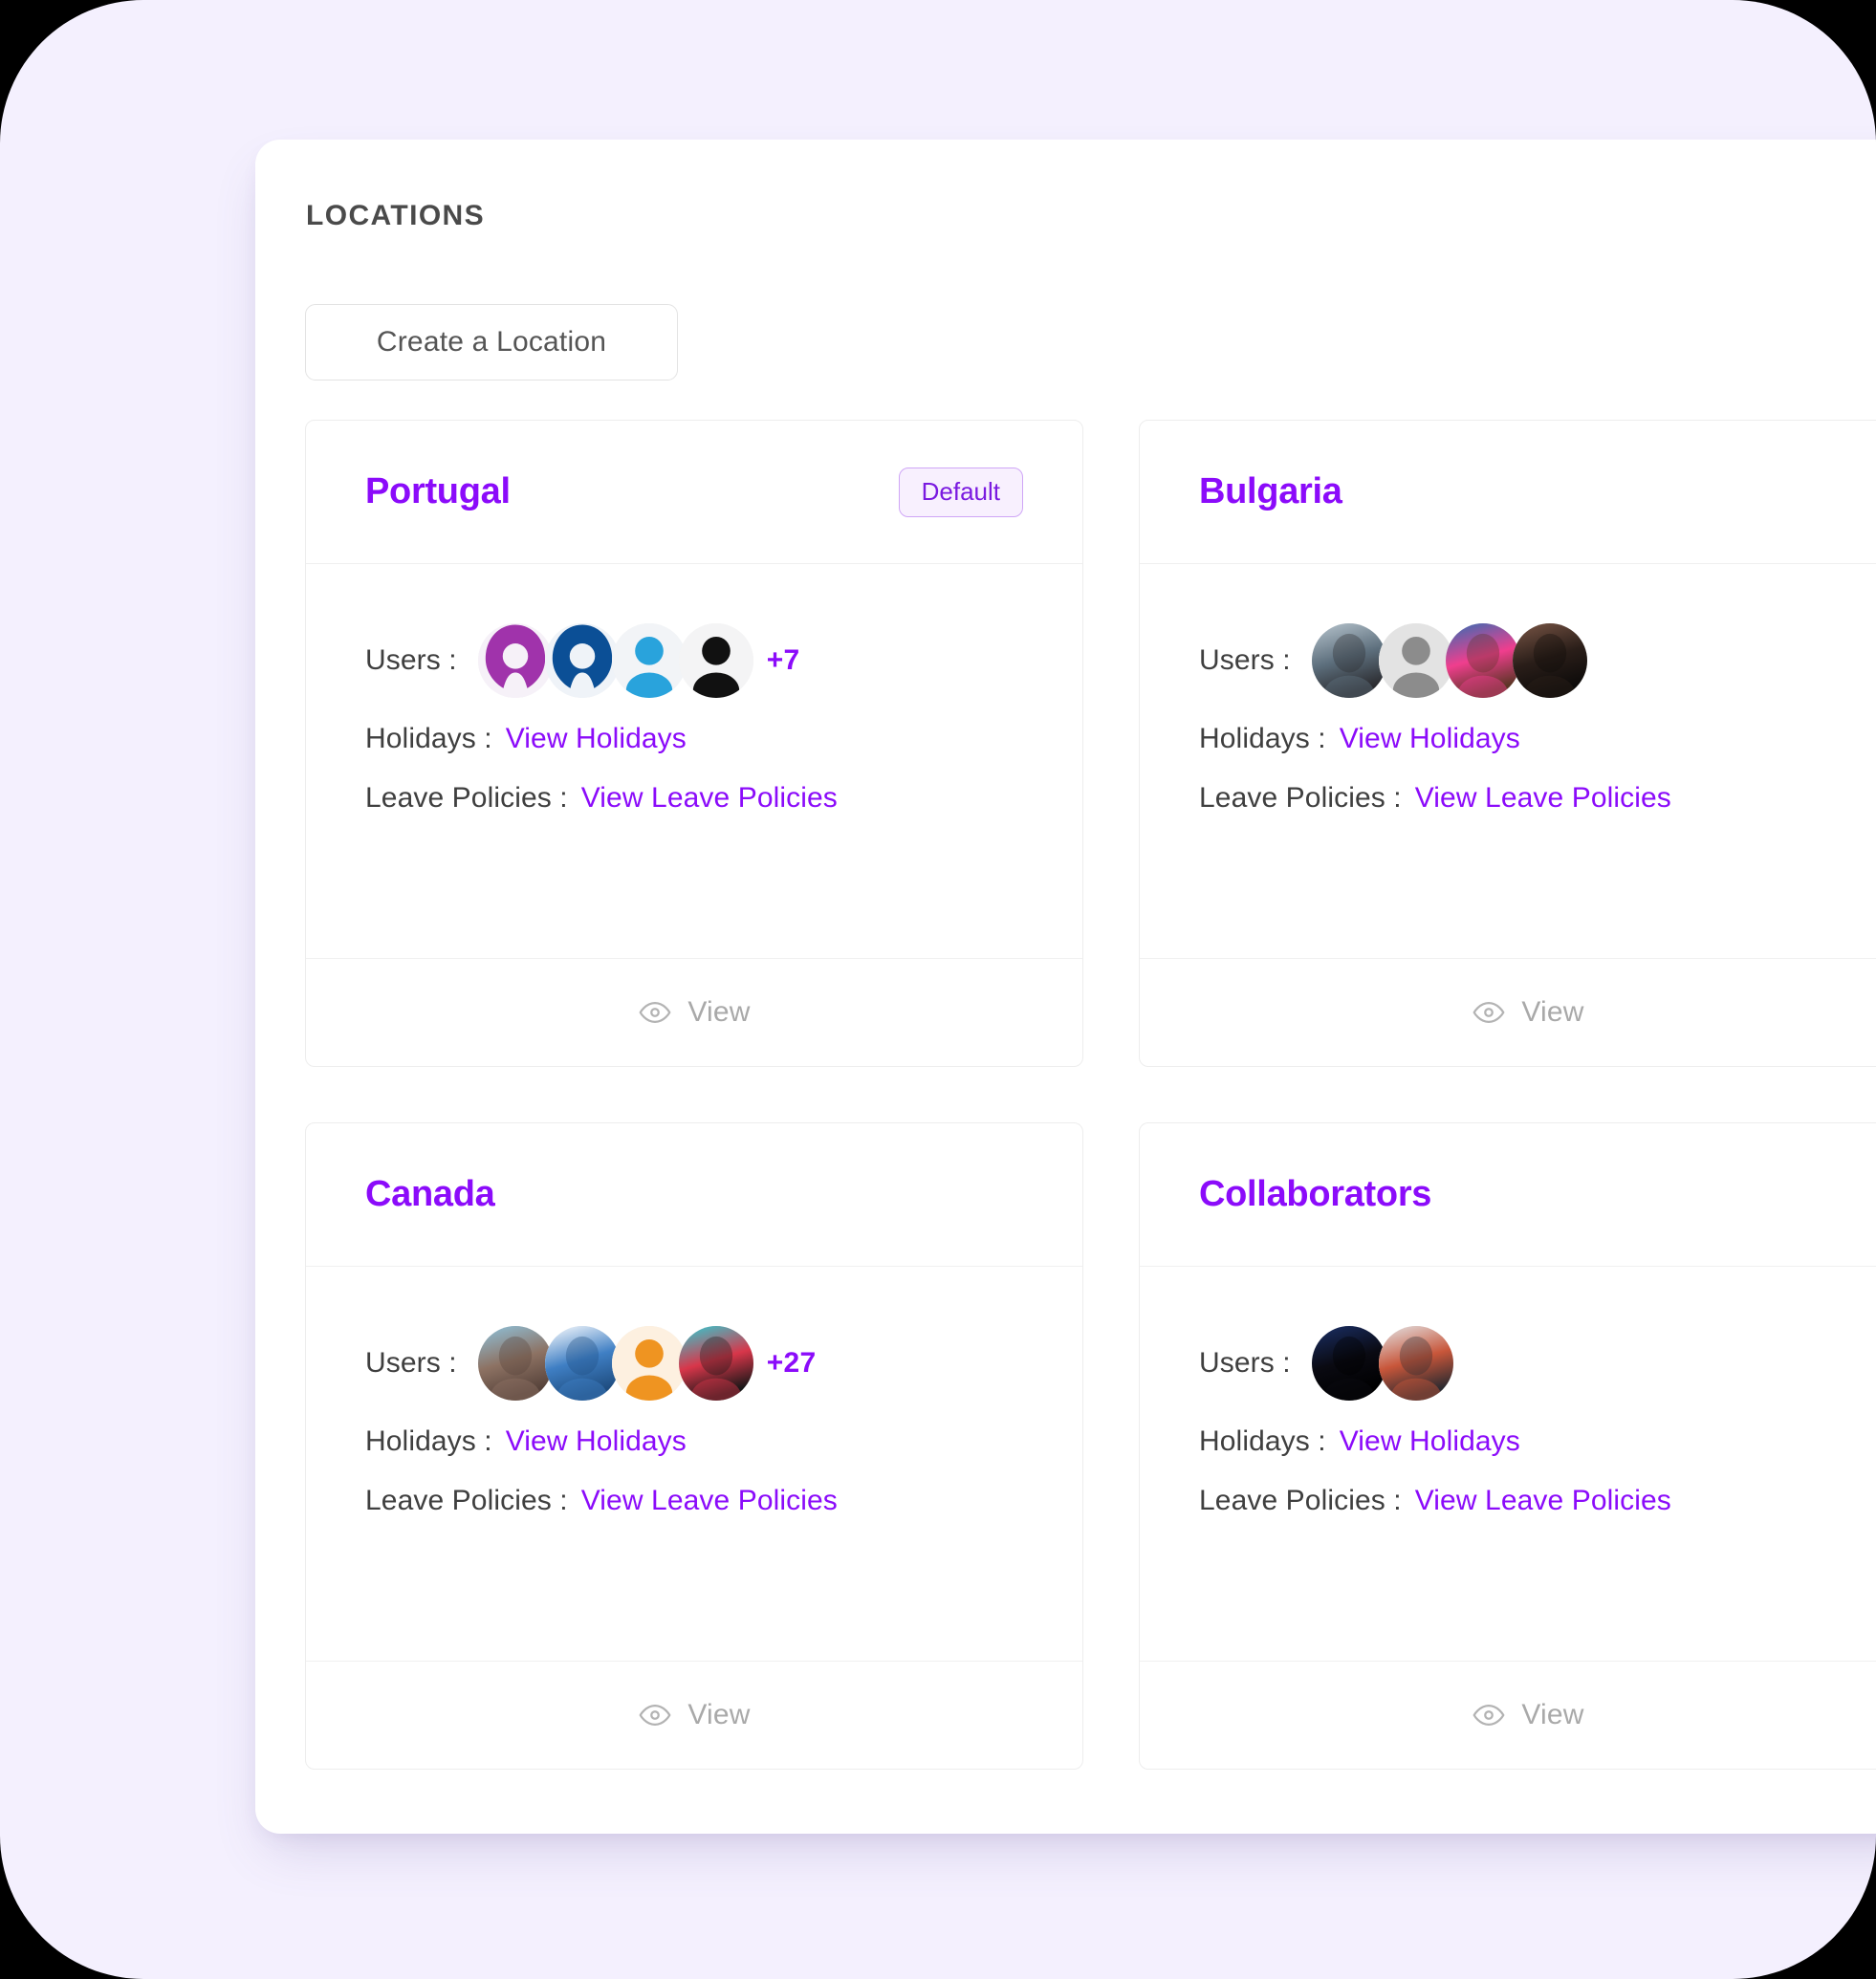 This screenshot has width=1876, height=1979. Describe the element at coordinates (1270, 491) in the screenshot. I see `location-name: Bulgaria` at that location.